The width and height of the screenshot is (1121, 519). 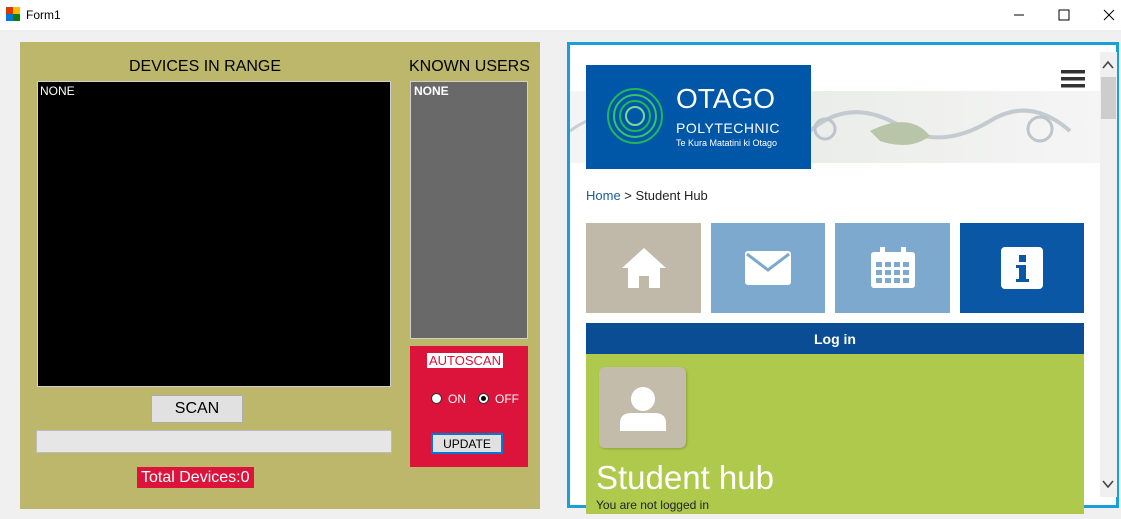 I want to click on devices-header: DEVICES IN RANGE, so click(x=205, y=66).